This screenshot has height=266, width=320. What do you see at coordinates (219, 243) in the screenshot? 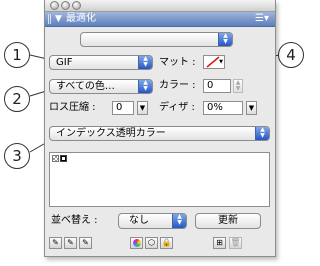
I see `new-color-icon: ⊞` at bounding box center [219, 243].